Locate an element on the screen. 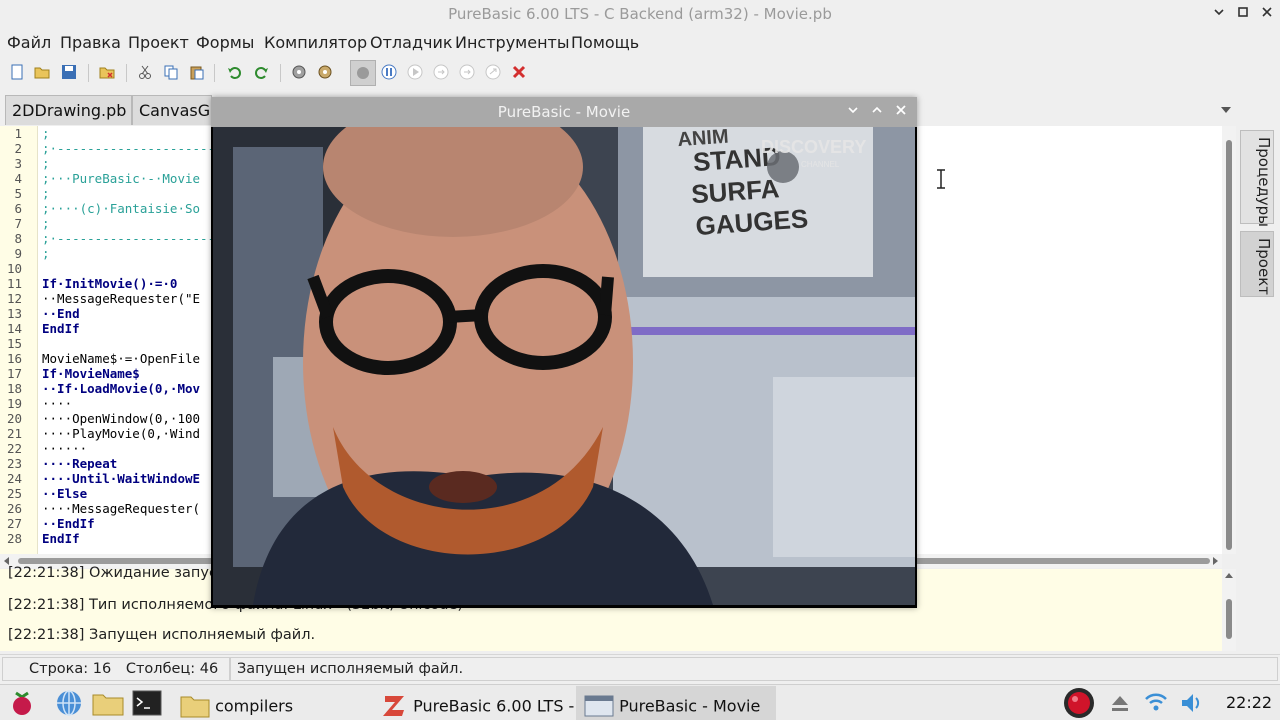  tab-procedures: Процедуры is located at coordinates (1257, 178).